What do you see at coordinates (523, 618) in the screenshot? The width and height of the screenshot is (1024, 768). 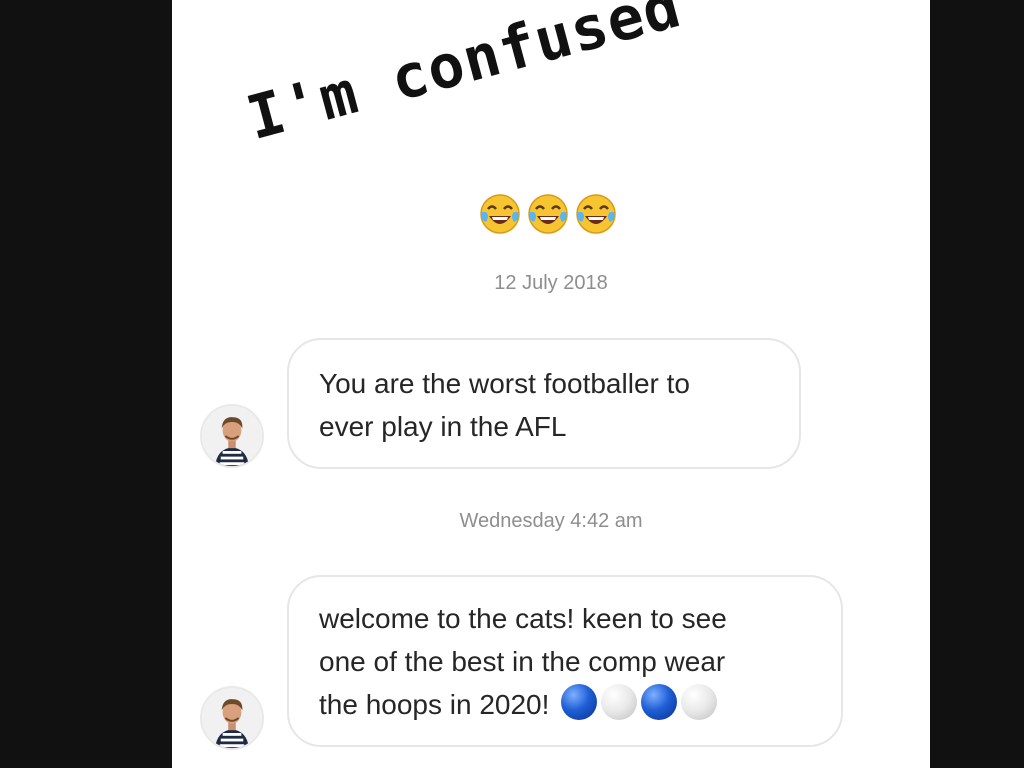 I see `message-text-line: welcome to the cats! keen to see` at bounding box center [523, 618].